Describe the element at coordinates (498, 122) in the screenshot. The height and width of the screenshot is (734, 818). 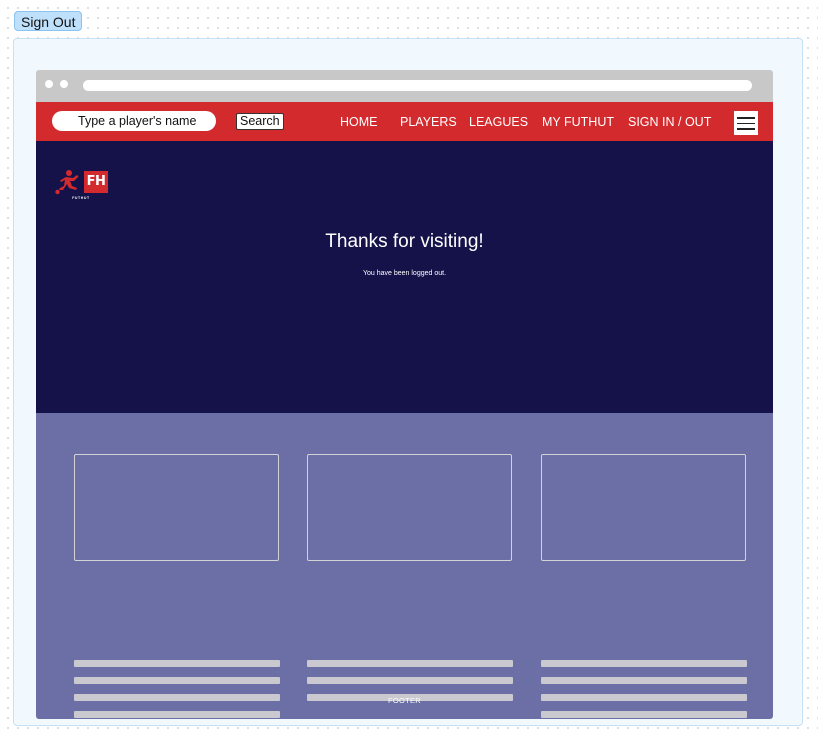
I see `nav-link-leagues: LEAGUES` at that location.